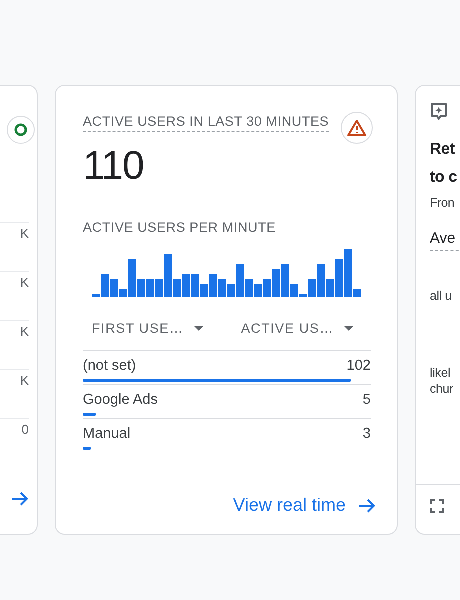  What do you see at coordinates (180, 227) in the screenshot?
I see `chart-title: ACTIVE USERS PER MINUTE` at bounding box center [180, 227].